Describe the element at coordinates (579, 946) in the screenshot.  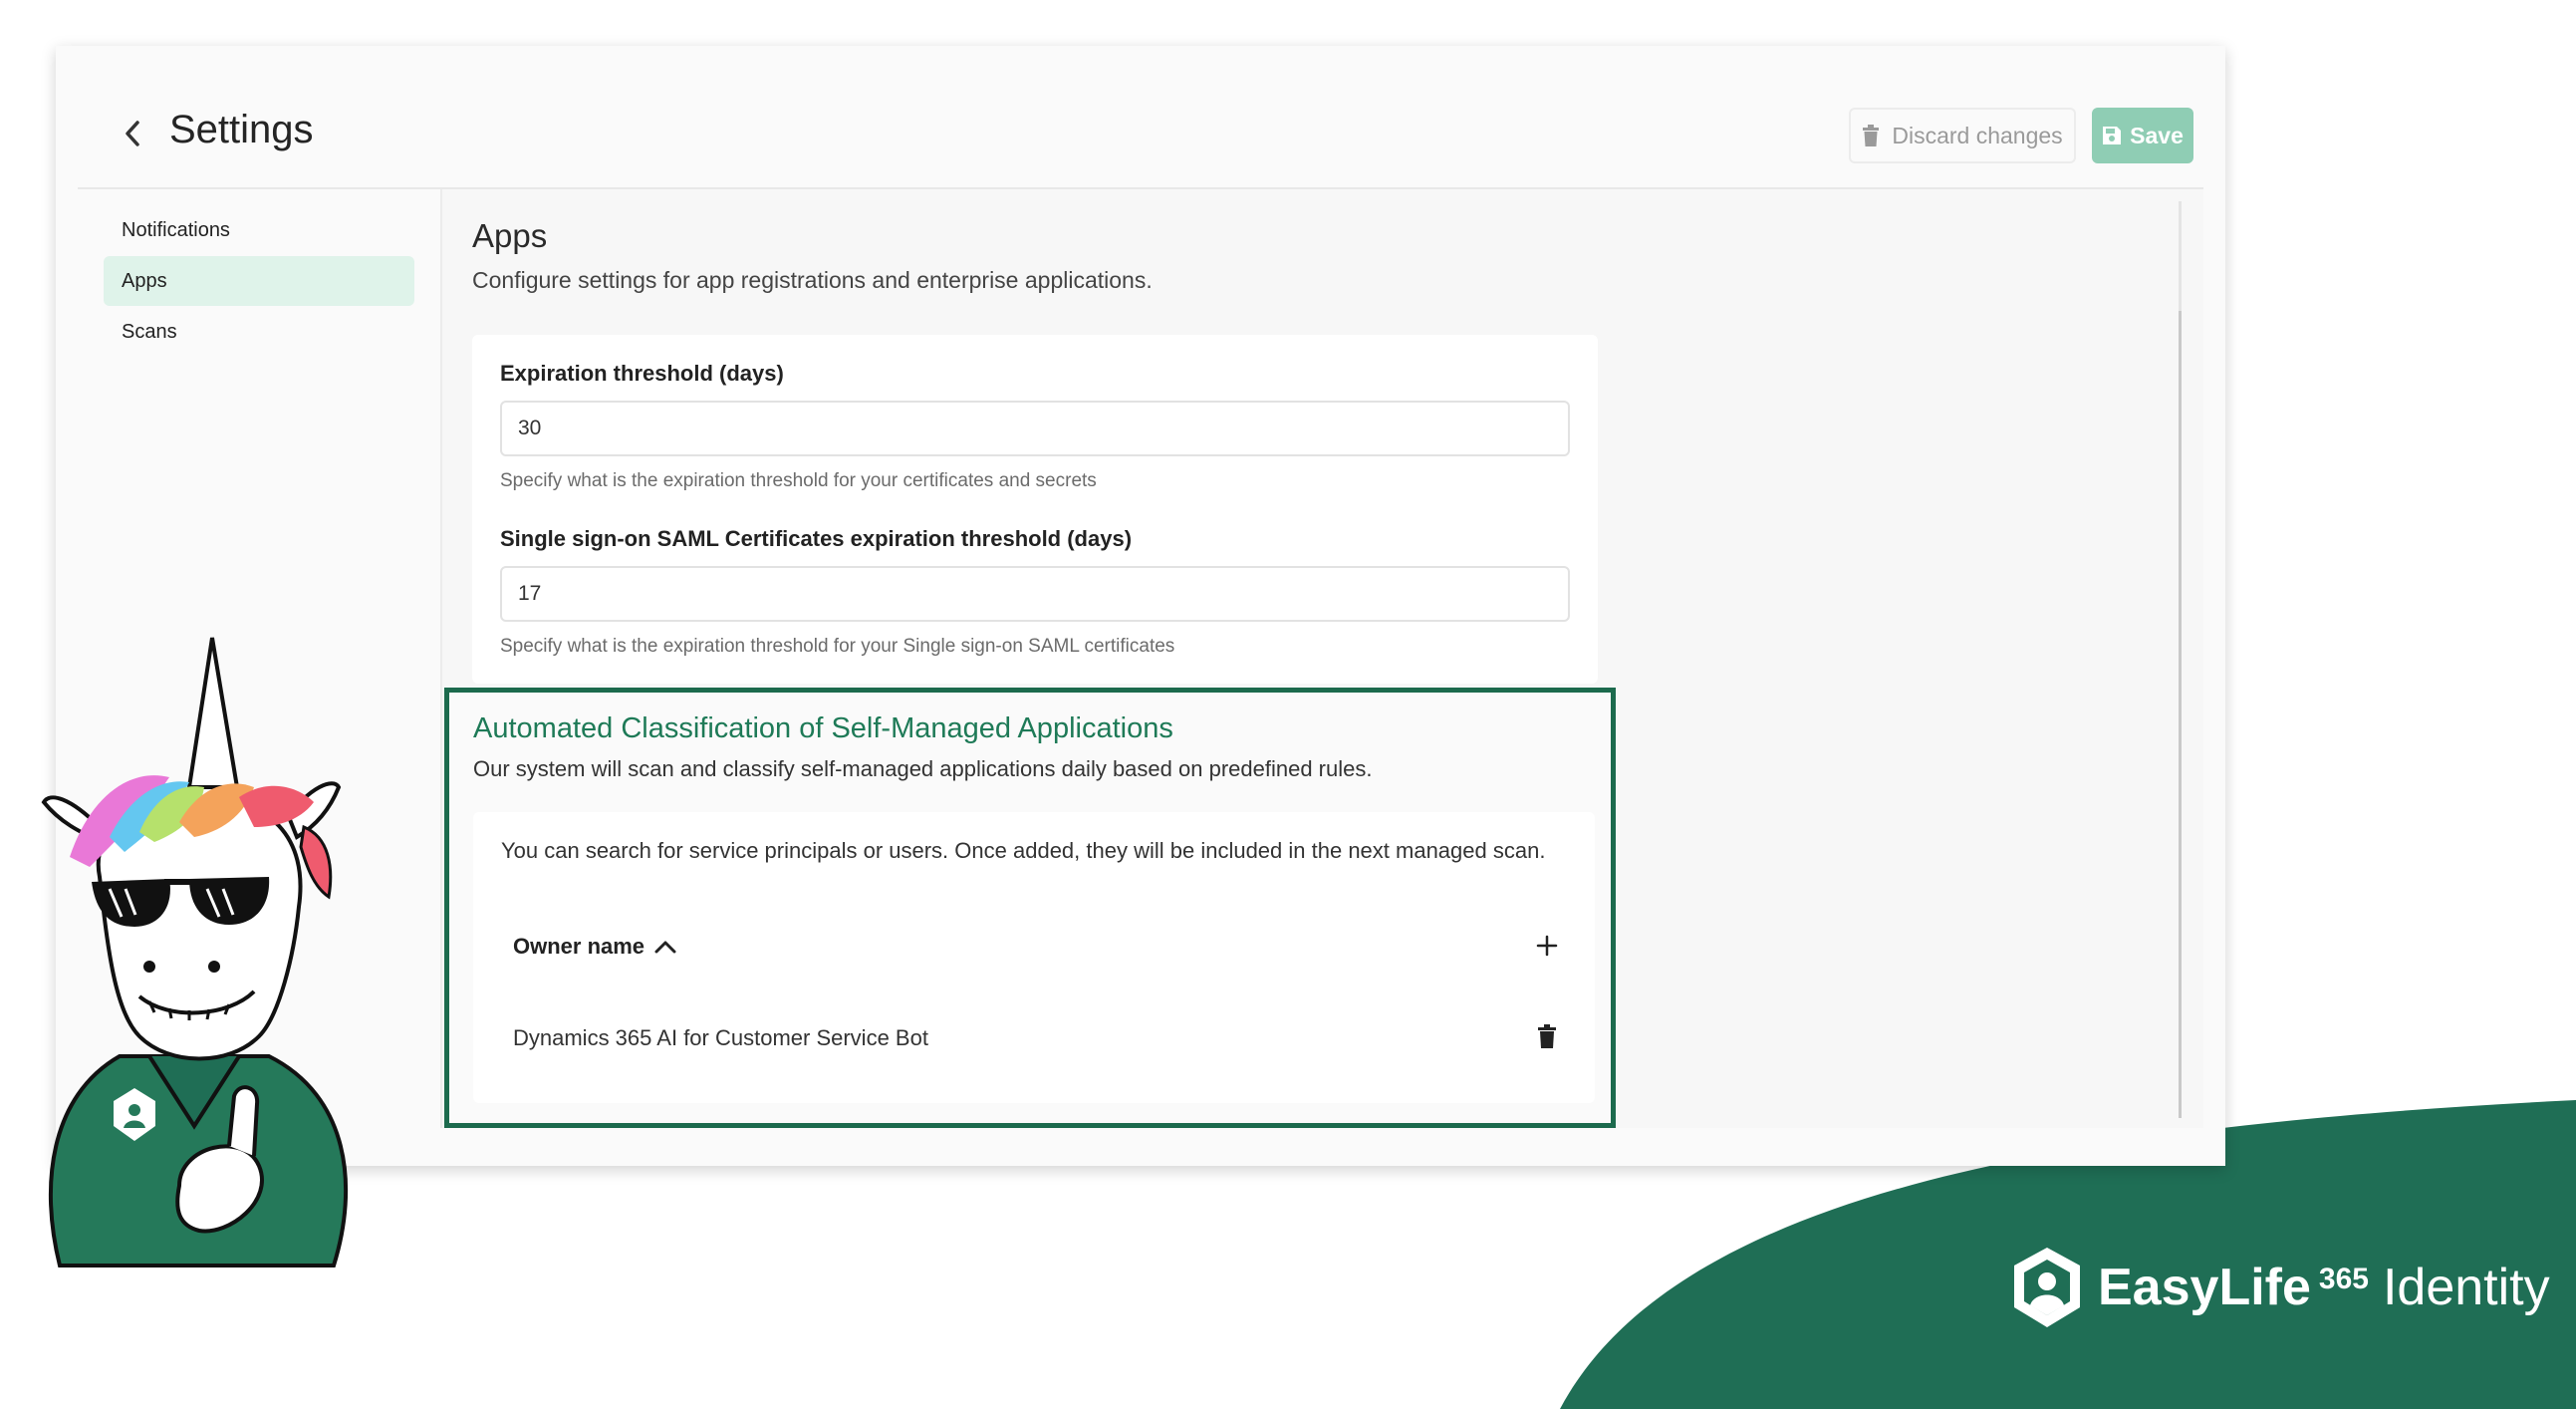
I see `owner-name-header-label: Owner name` at that location.